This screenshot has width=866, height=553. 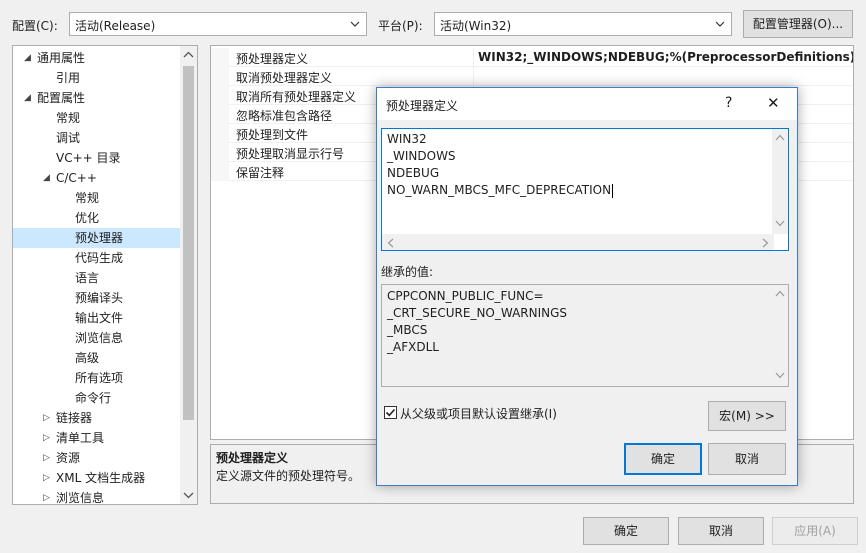 I want to click on tree-item-label: 通用属性, so click(x=61, y=58).